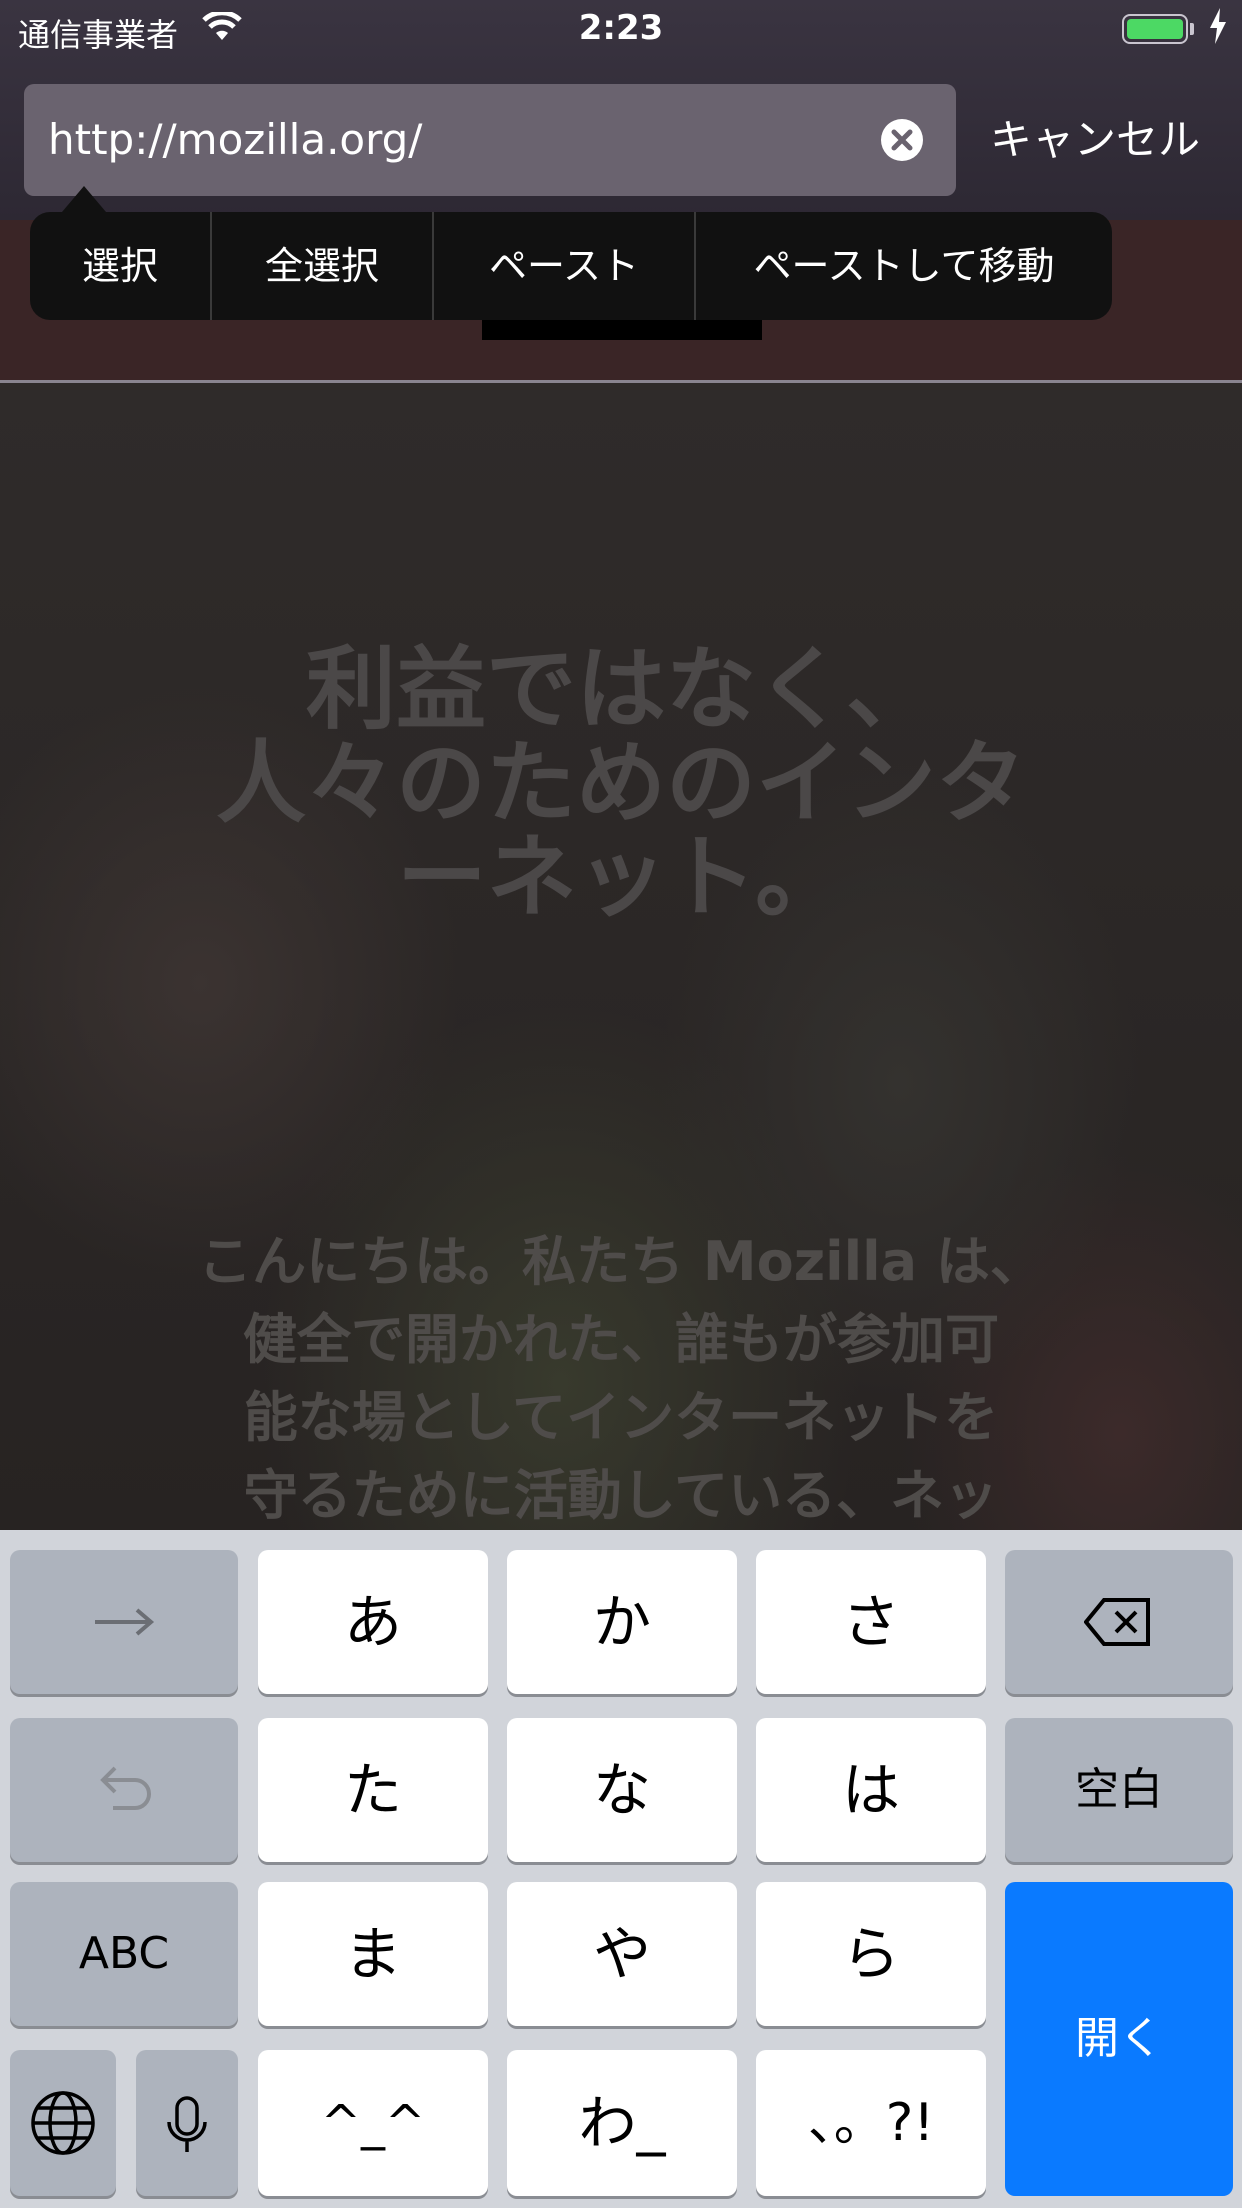 This screenshot has height=2208, width=1242. I want to click on kana-key-ya: や, so click(622, 1954).